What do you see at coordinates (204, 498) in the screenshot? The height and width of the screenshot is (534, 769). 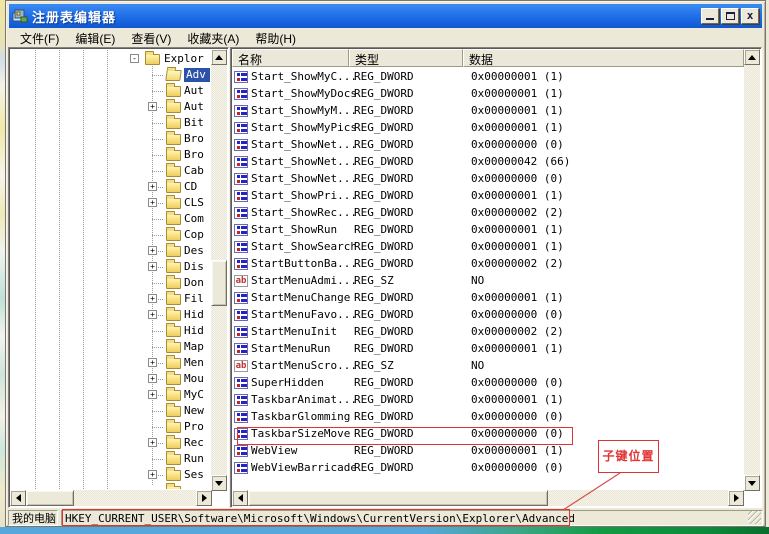 I see `tree-scroll-right-button` at bounding box center [204, 498].